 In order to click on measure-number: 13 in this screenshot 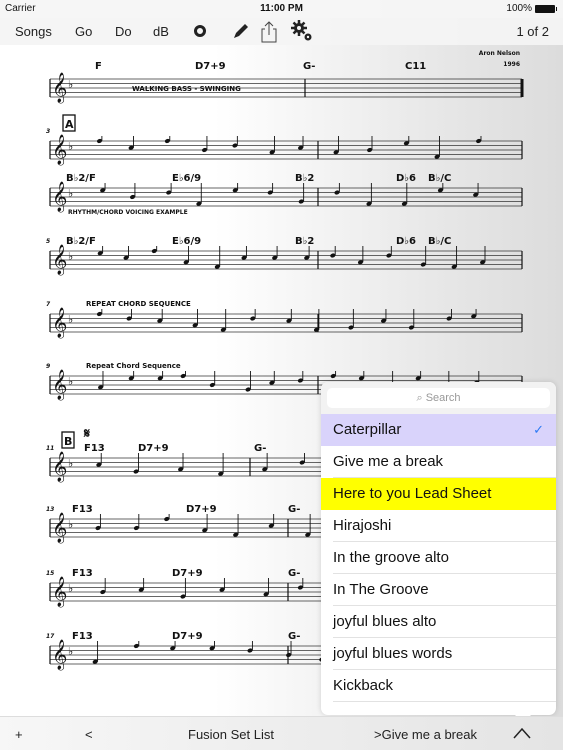, I will do `click(50, 509)`.